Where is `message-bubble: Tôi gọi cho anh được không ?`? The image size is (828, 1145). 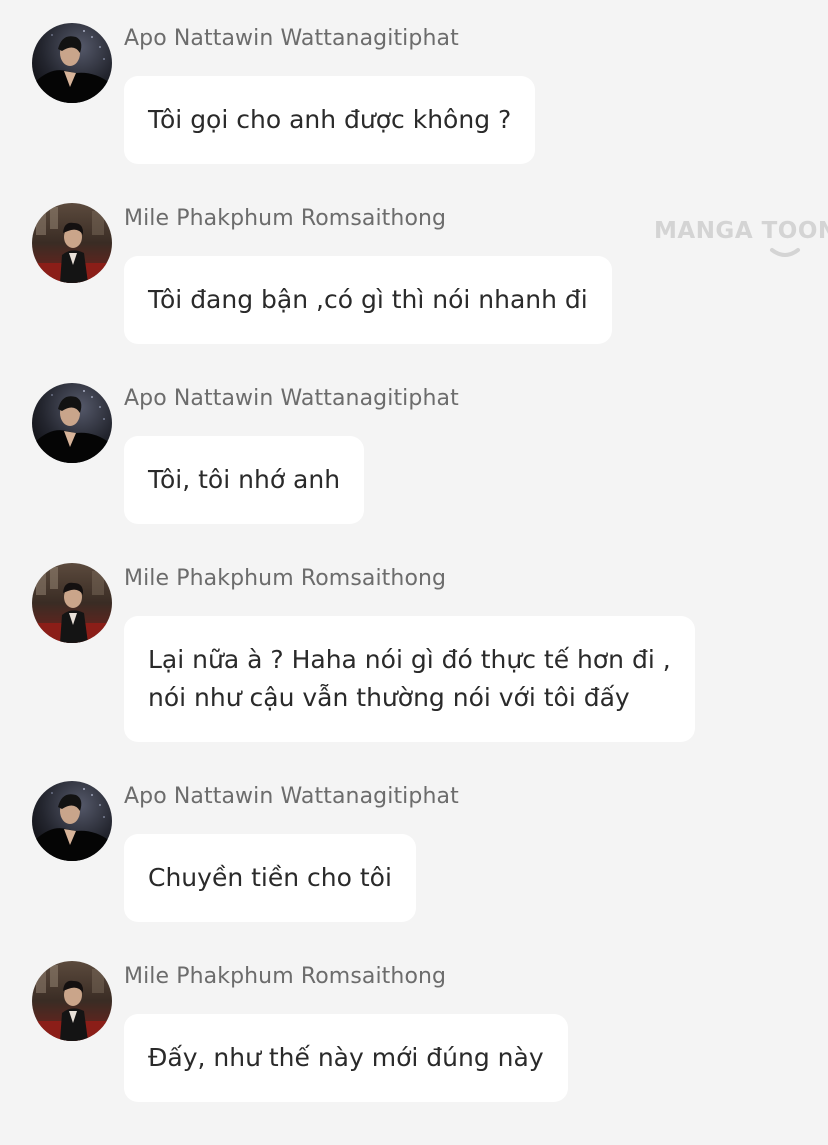 message-bubble: Tôi gọi cho anh được không ? is located at coordinates (330, 120).